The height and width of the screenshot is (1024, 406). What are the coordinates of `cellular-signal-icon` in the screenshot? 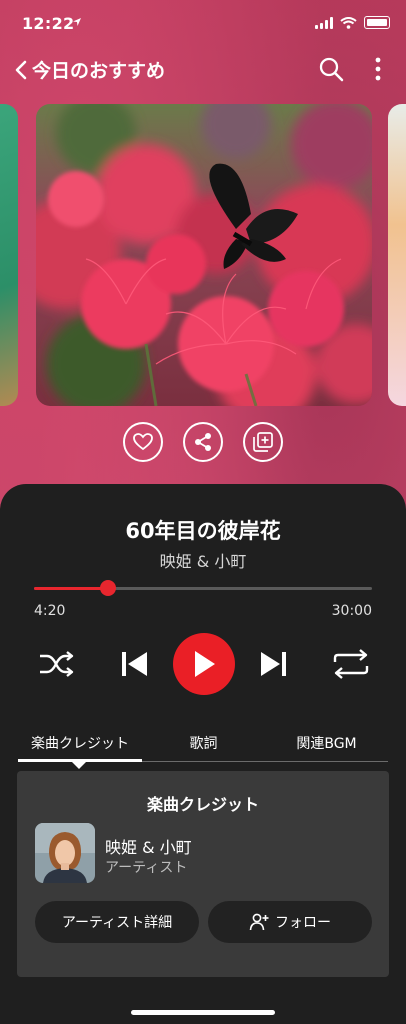 It's located at (324, 22).